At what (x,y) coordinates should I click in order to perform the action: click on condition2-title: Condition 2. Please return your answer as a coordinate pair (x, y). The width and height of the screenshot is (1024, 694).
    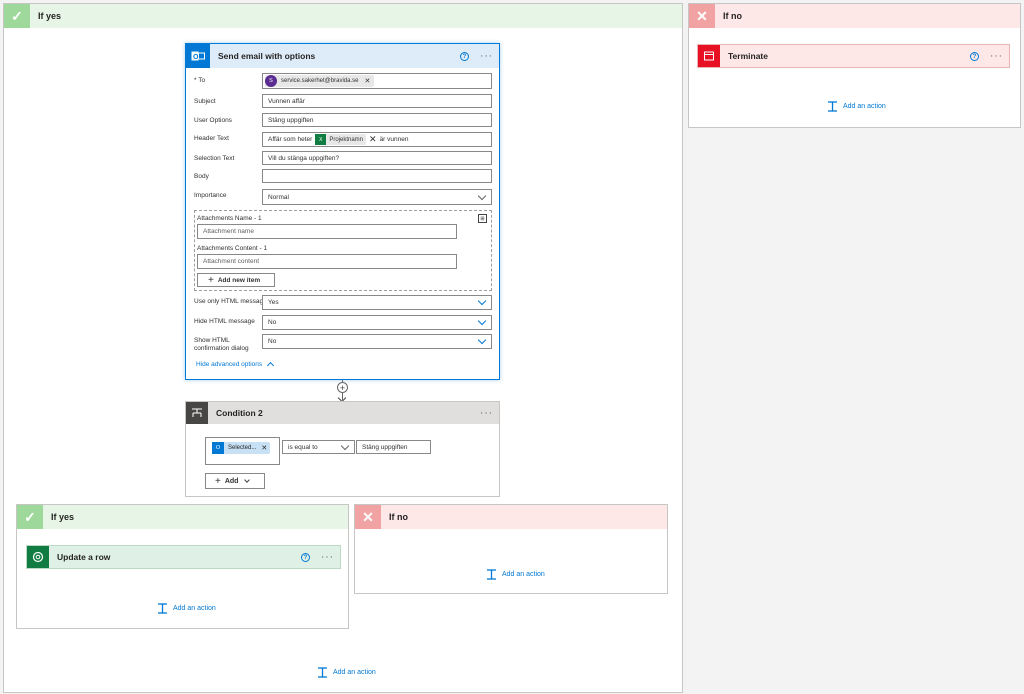
    Looking at the image, I should click on (239, 413).